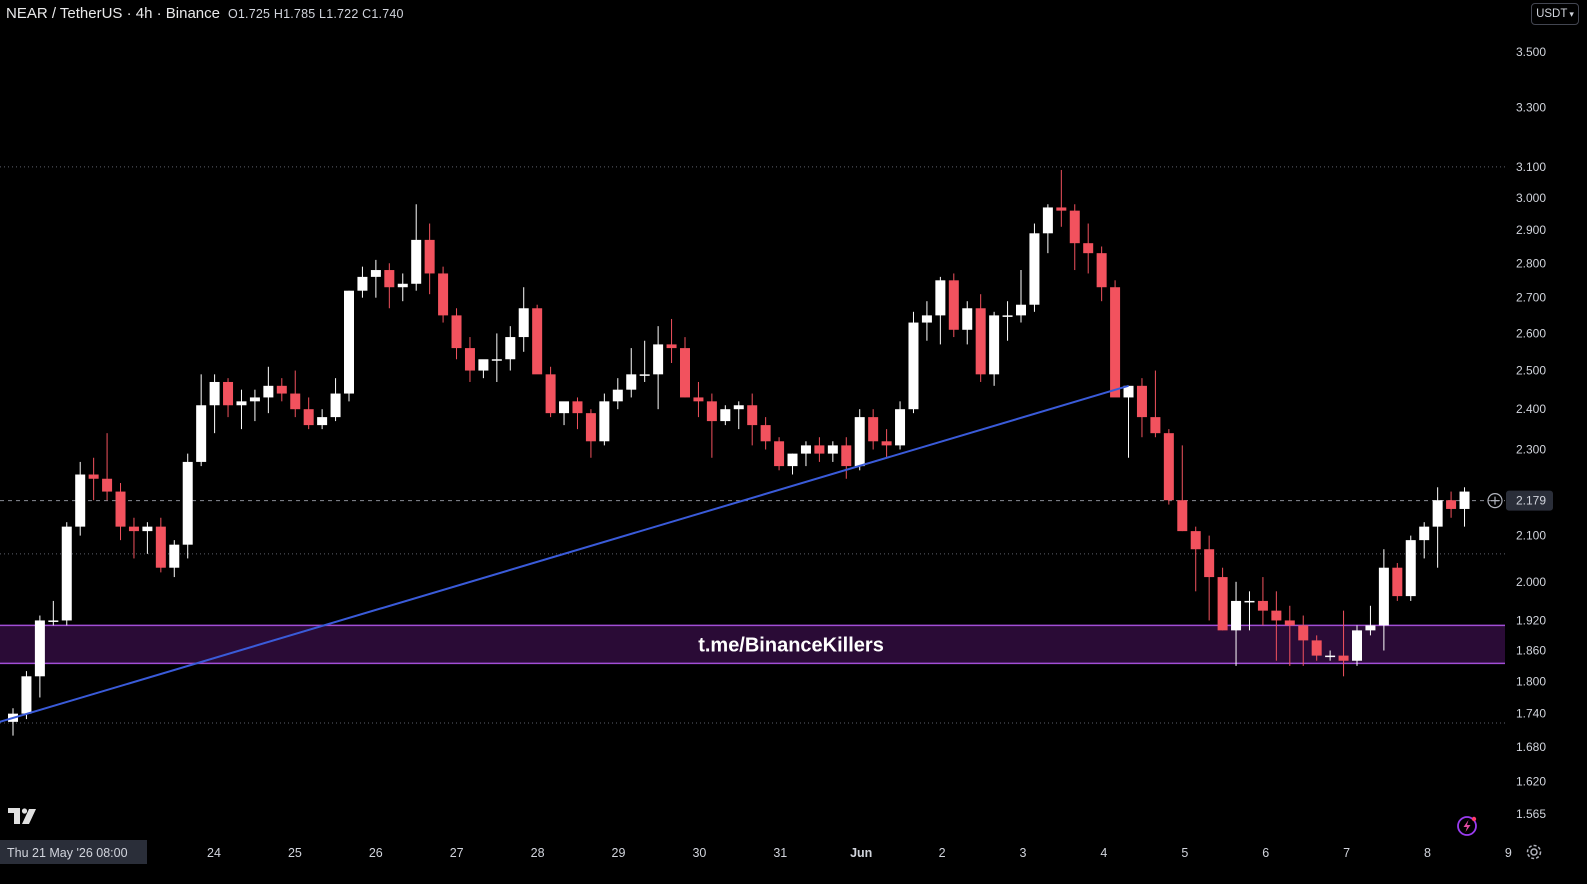 The image size is (1587, 884). I want to click on symbol-title: NEAR / TetherUS · 4h · Binance, so click(113, 13).